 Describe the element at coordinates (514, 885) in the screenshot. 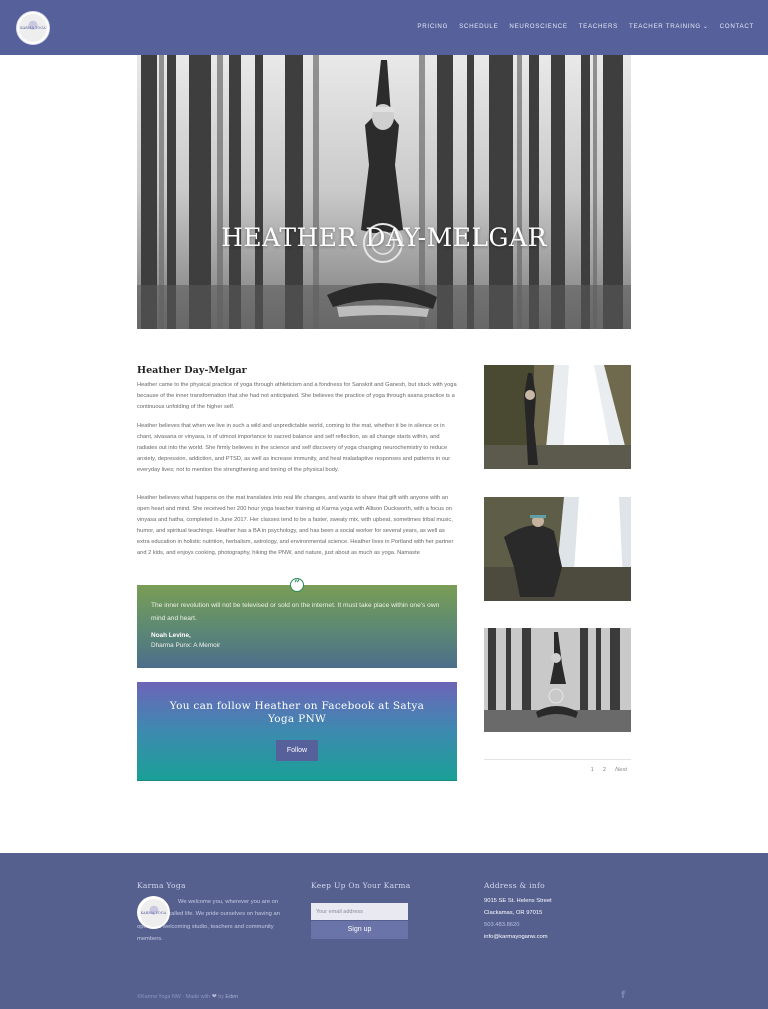

I see `footer-address-title: Address & info` at that location.